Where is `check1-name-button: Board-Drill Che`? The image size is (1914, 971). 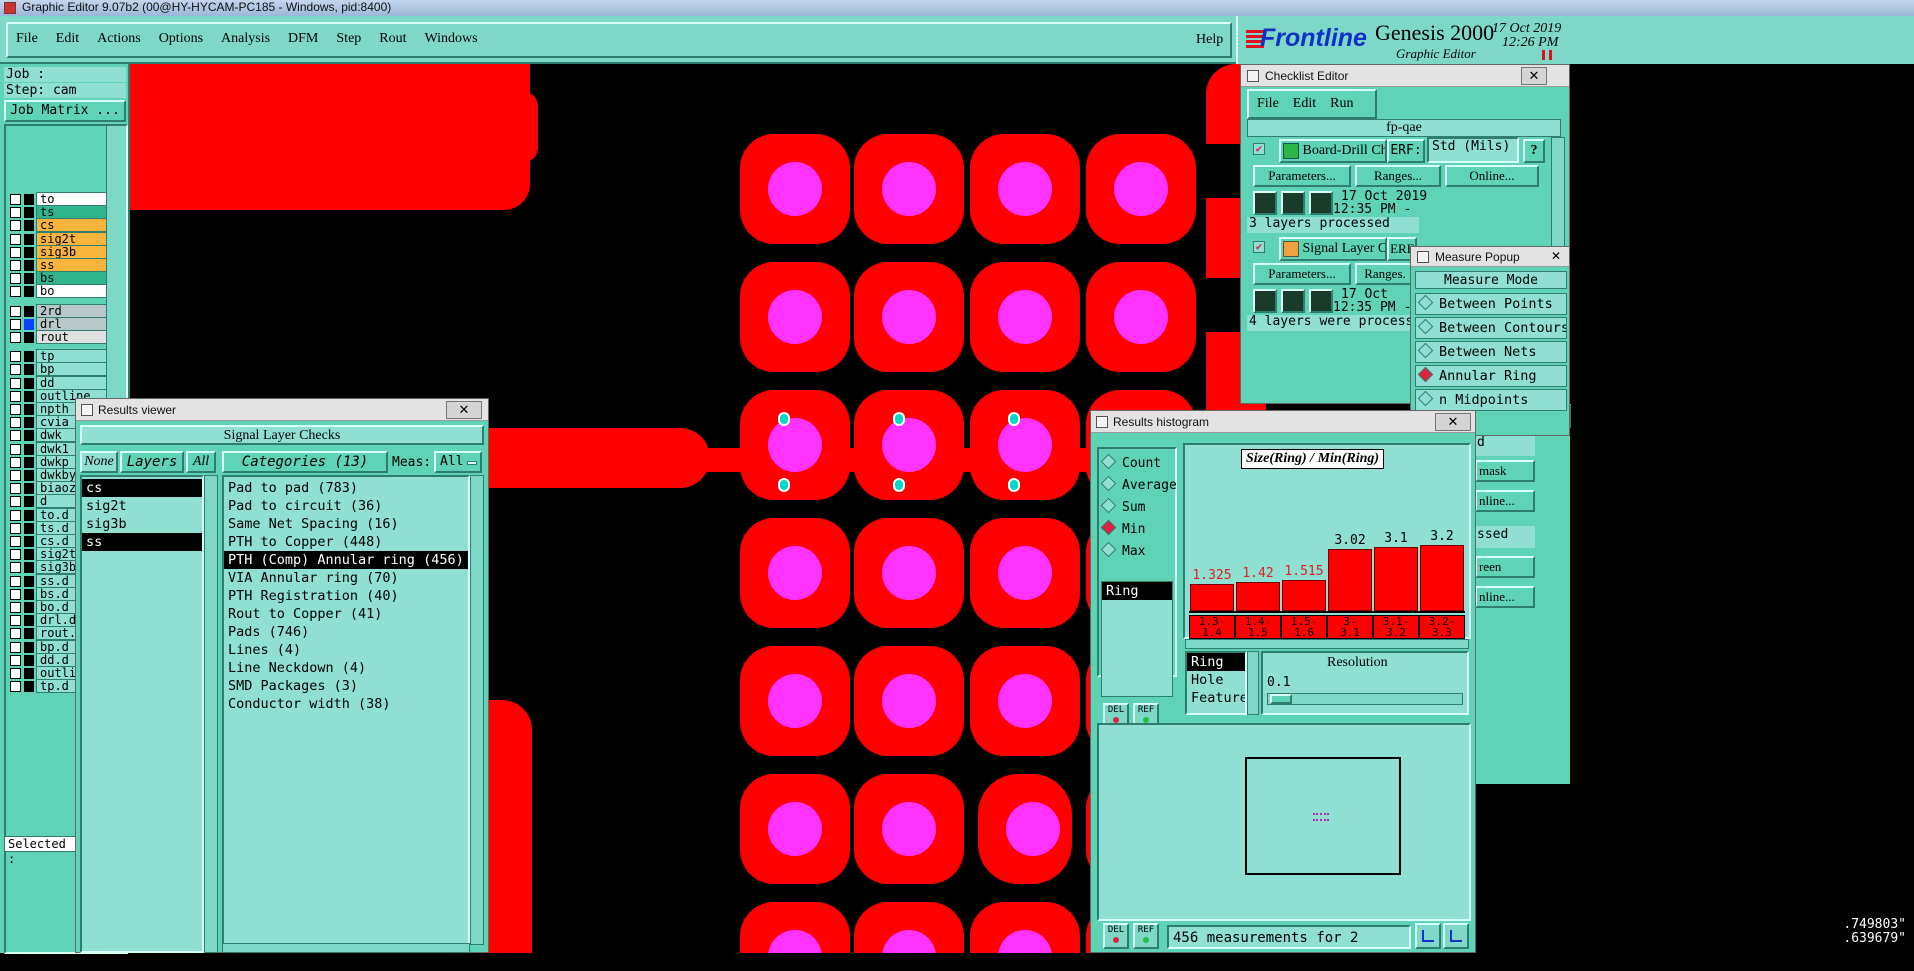 check1-name-button: Board-Drill Che is located at coordinates (1333, 151).